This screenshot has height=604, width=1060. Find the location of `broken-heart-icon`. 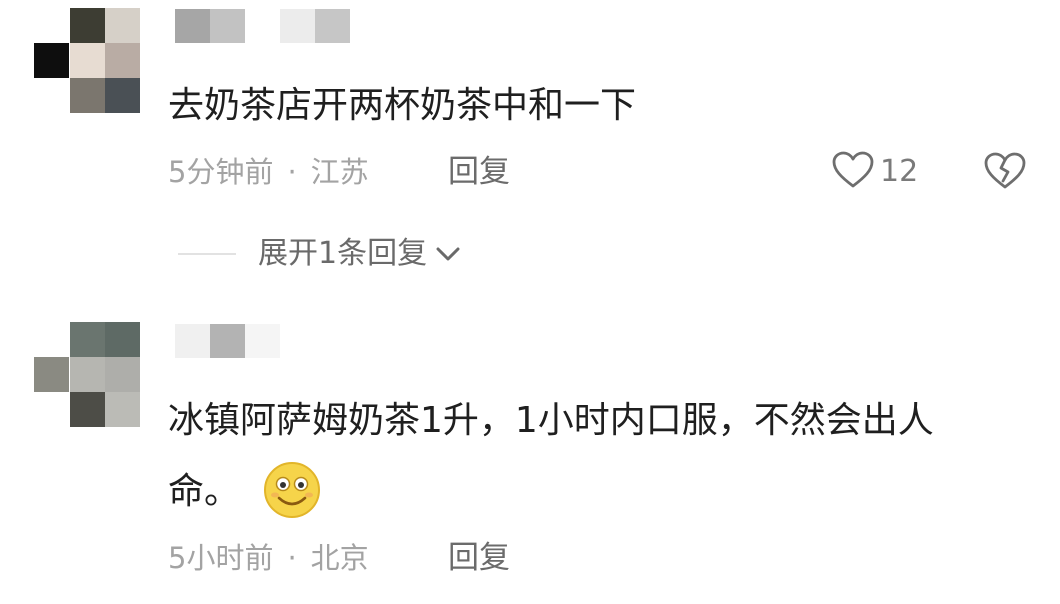

broken-heart-icon is located at coordinates (1005, 173).